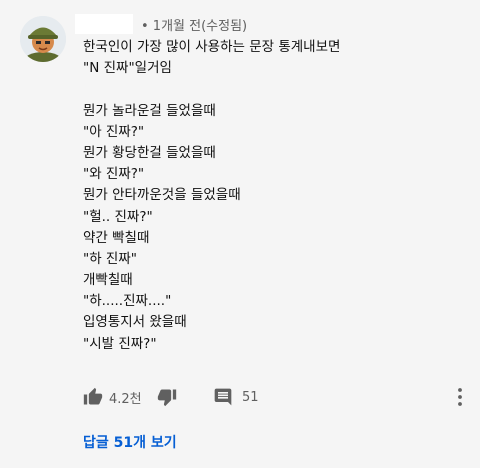  What do you see at coordinates (236, 397) in the screenshot?
I see `reply-button: 51` at bounding box center [236, 397].